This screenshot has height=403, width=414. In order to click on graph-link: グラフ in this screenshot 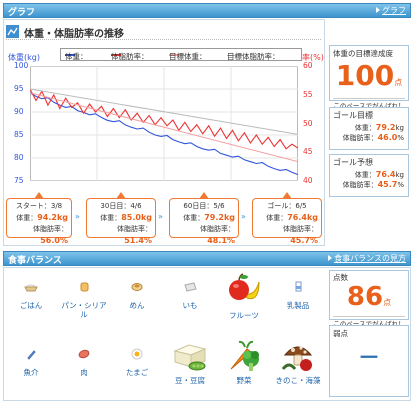, I will do `click(391, 10)`.